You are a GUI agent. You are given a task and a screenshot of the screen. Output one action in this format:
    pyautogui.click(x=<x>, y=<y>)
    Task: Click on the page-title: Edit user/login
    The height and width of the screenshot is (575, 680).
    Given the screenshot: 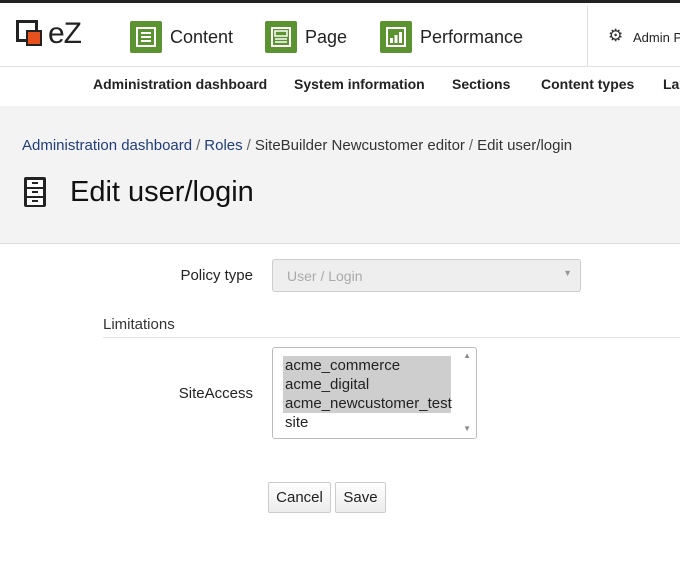 What is the action you would take?
    pyautogui.click(x=162, y=191)
    